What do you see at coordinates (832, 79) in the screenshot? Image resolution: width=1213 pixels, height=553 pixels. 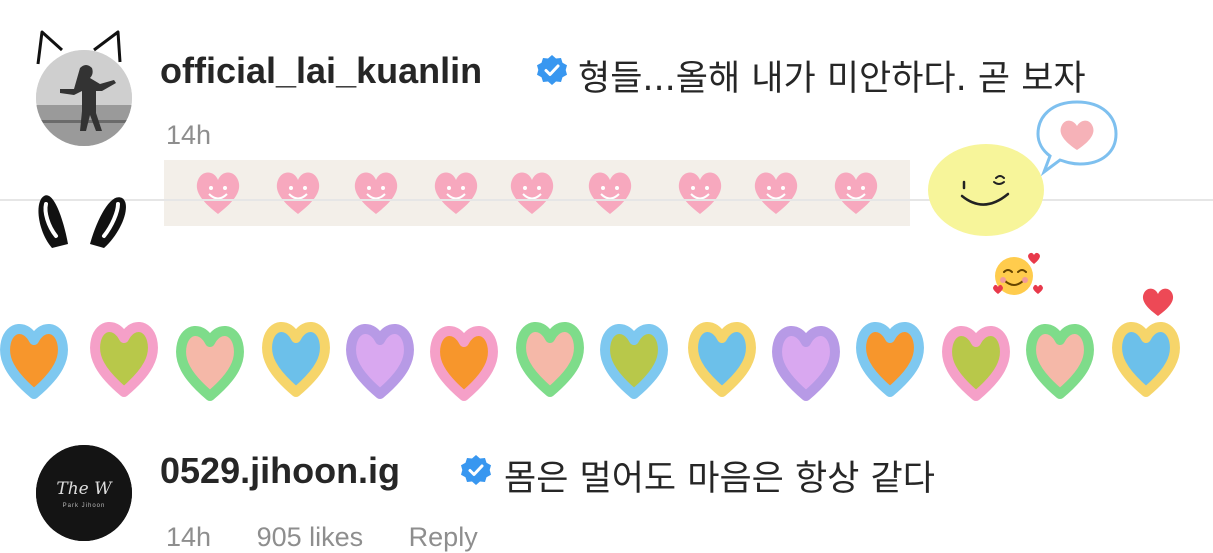 I see `comment-text: 형들...올해 내가 미안하다. 곧 보자` at bounding box center [832, 79].